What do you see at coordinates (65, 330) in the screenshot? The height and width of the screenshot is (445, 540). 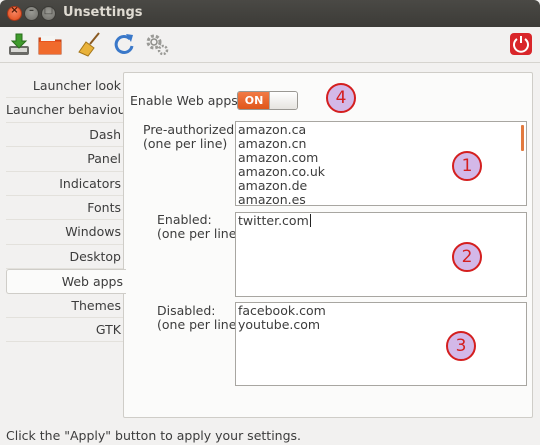 I see `sidebar-item-gtk: GTK` at bounding box center [65, 330].